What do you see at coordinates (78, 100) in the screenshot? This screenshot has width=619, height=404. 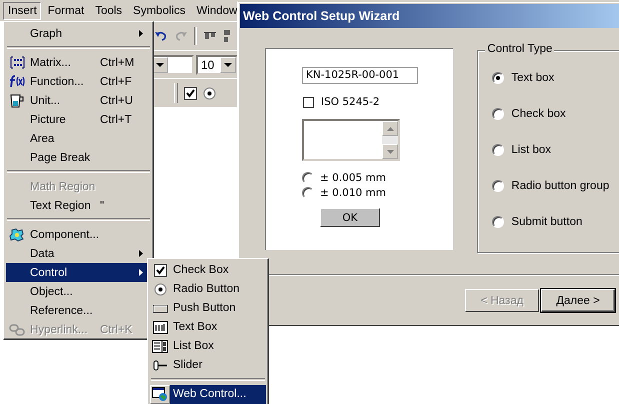 I see `menu-item: Unit... Ctrl+U` at bounding box center [78, 100].